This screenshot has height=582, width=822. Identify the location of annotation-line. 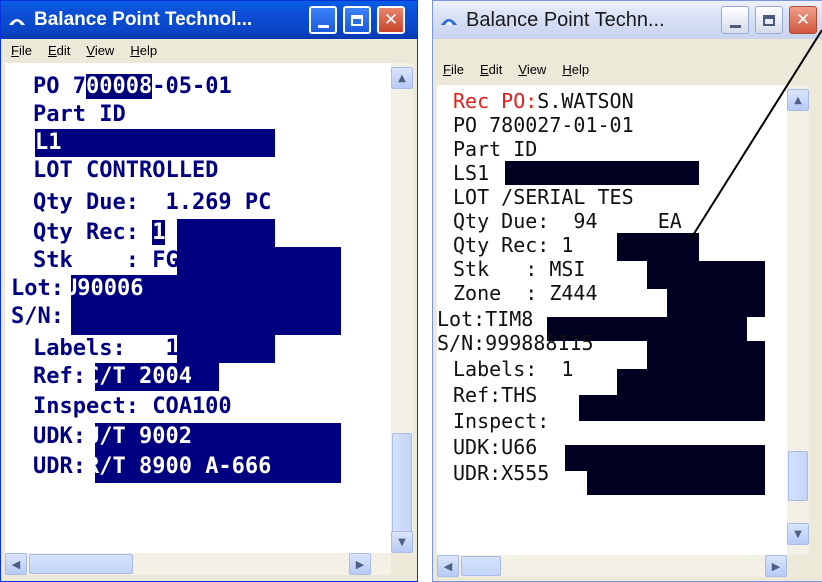
(755, 135).